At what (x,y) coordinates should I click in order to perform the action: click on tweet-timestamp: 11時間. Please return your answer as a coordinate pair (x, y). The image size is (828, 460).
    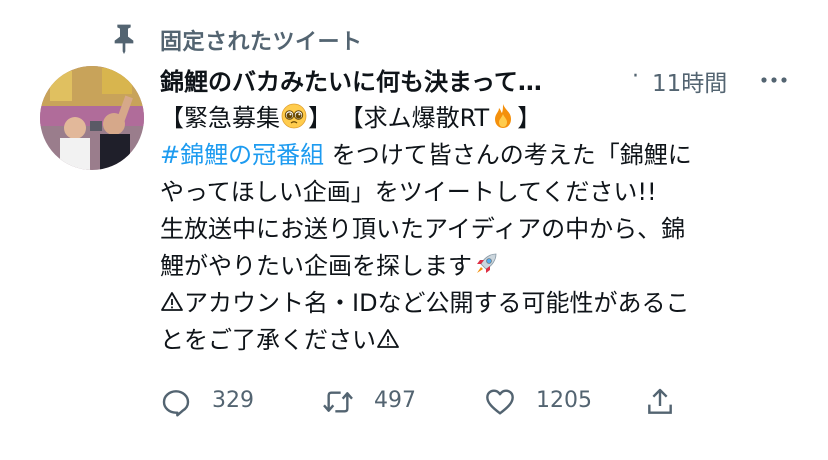
    Looking at the image, I should click on (689, 81).